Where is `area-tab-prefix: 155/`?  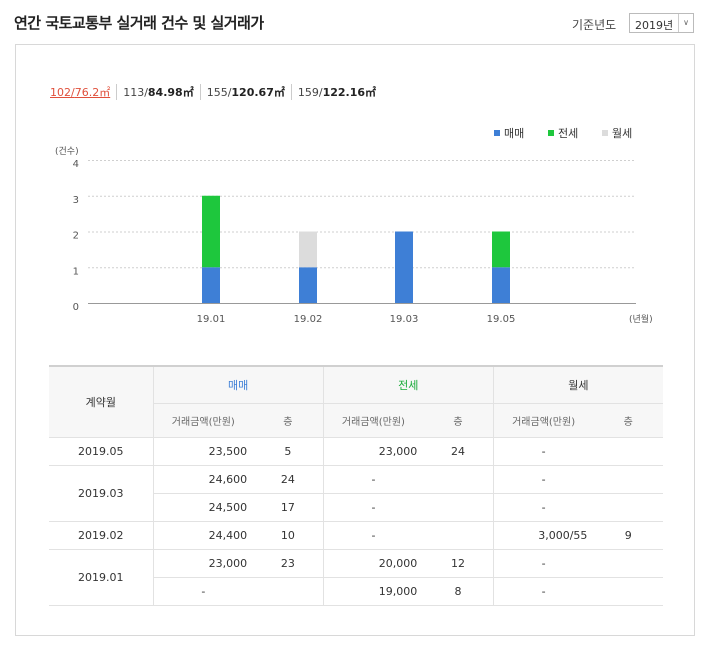
area-tab-prefix: 155/ is located at coordinates (219, 92).